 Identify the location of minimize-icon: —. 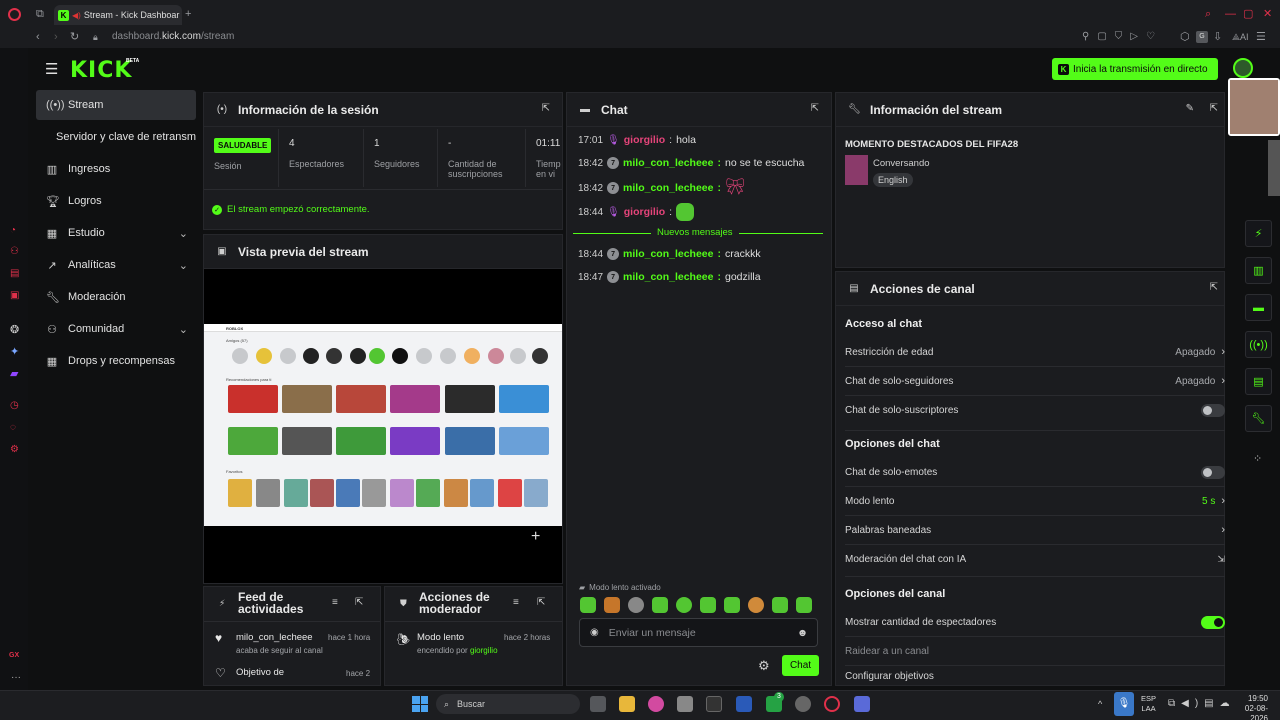
(1230, 14).